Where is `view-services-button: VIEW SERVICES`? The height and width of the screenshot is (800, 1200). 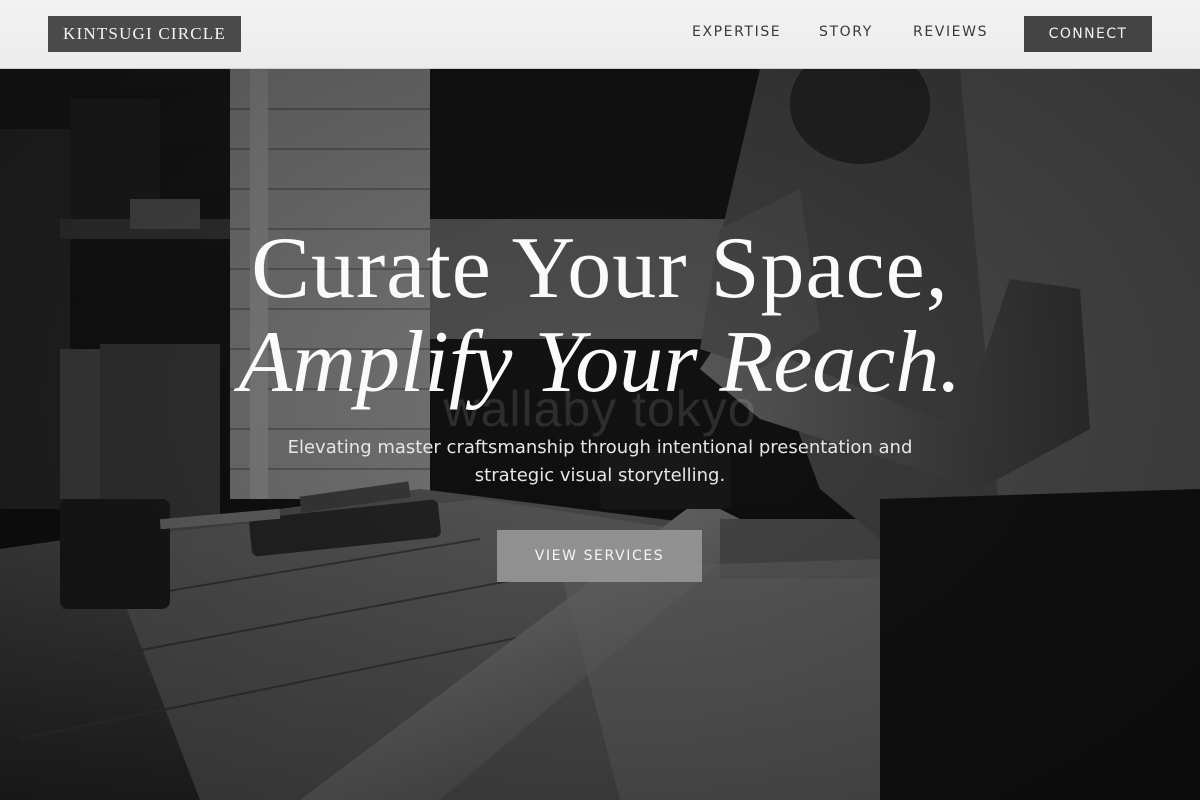
view-services-button: VIEW SERVICES is located at coordinates (599, 556).